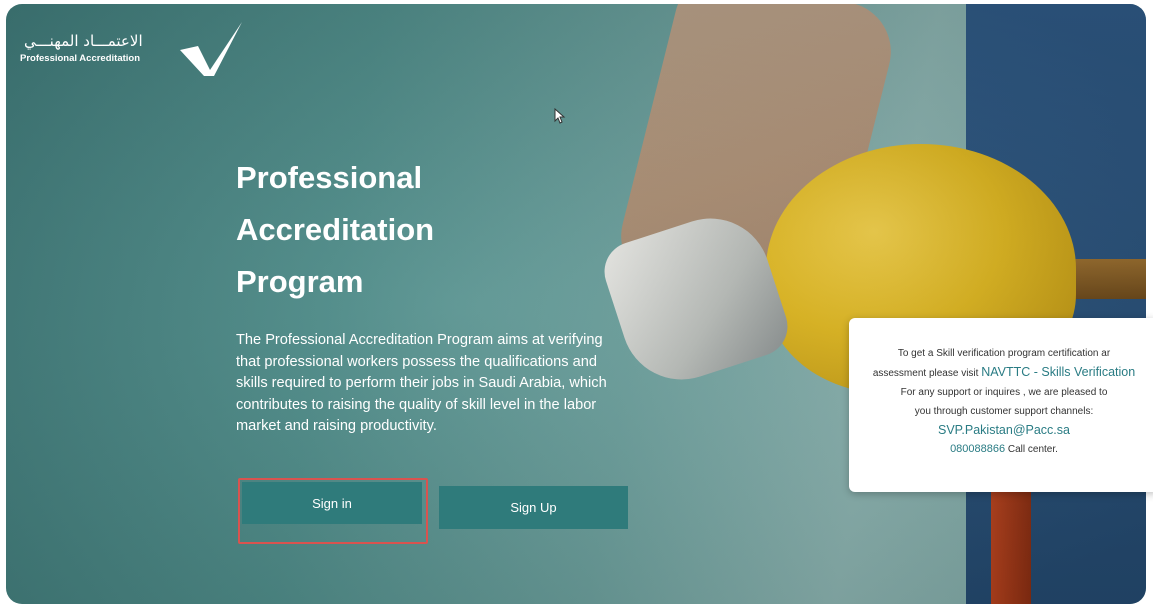  What do you see at coordinates (300, 281) in the screenshot?
I see `title-line: Program` at bounding box center [300, 281].